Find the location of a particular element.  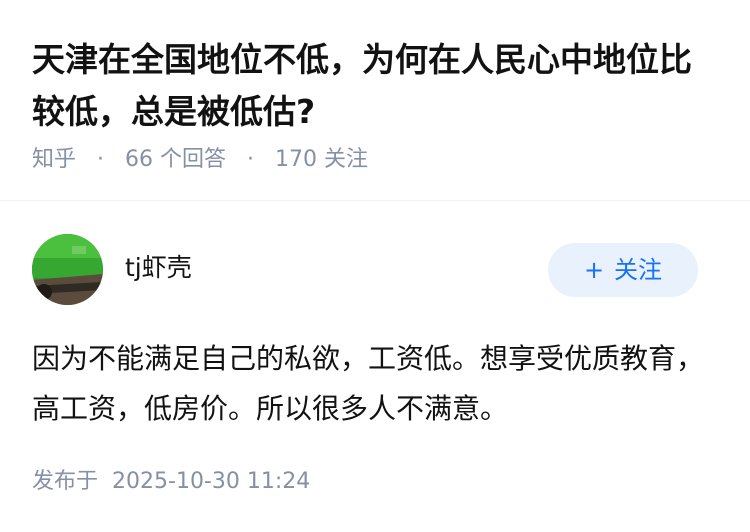

published-label: 发布于 is located at coordinates (65, 481).